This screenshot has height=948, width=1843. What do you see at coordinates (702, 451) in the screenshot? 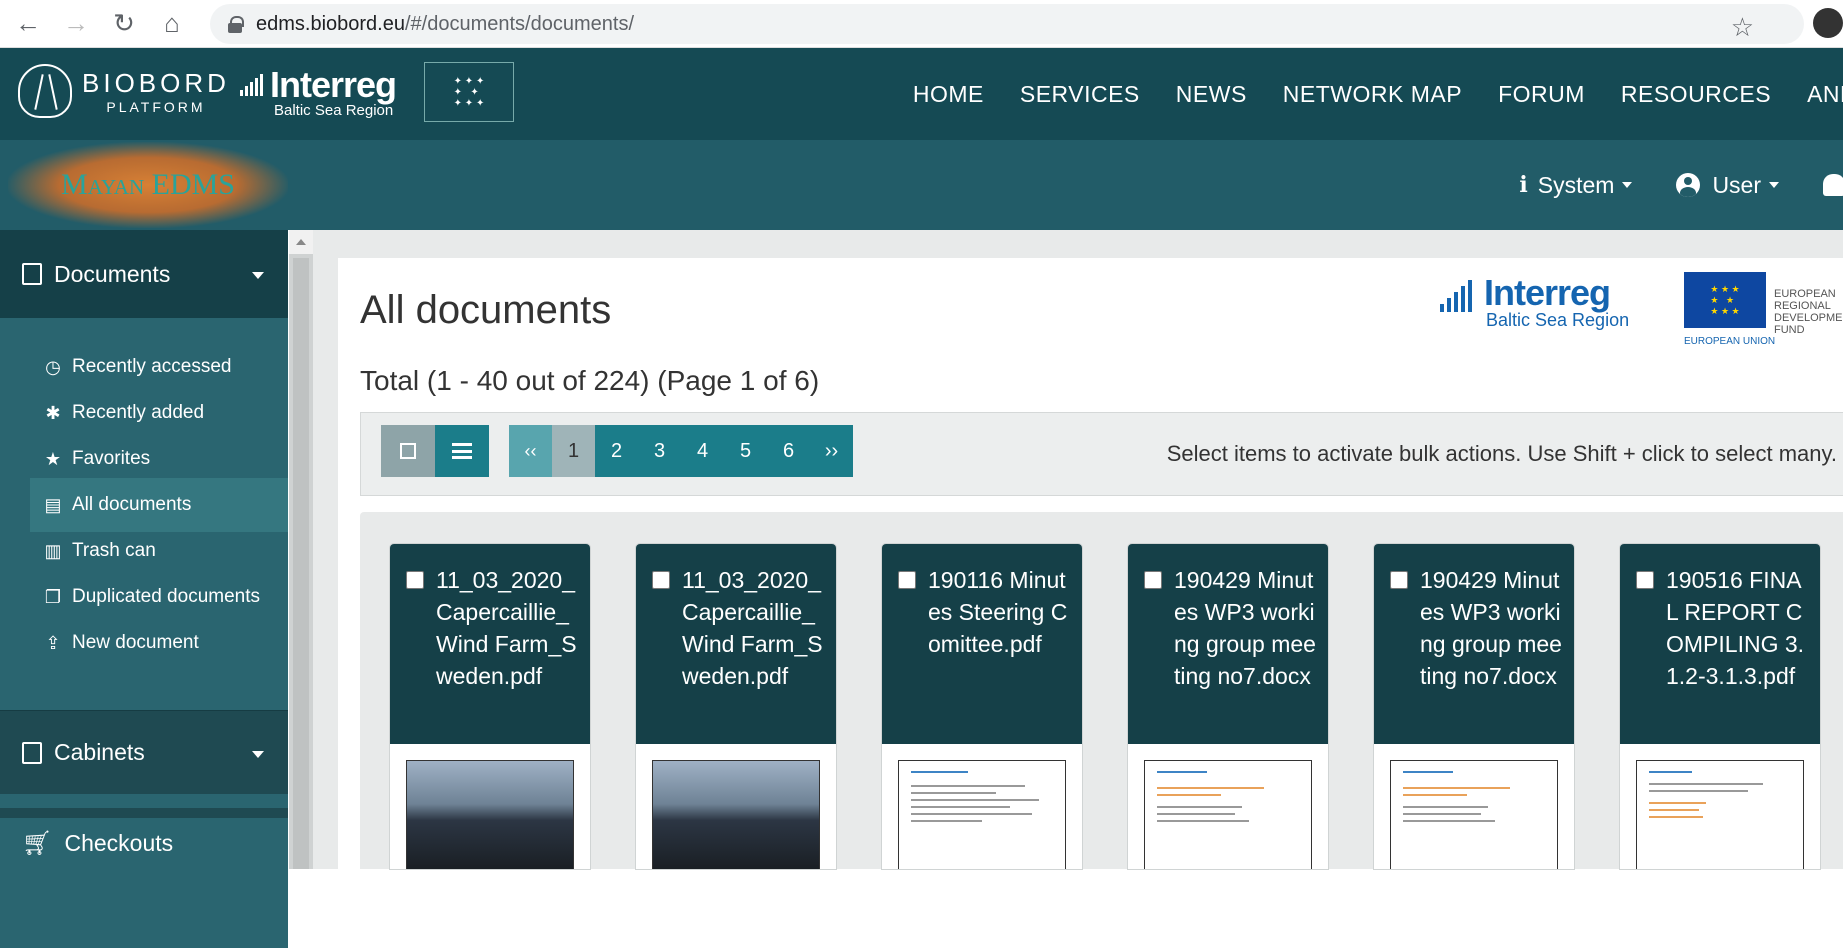
I see `pagination-page: 4` at bounding box center [702, 451].